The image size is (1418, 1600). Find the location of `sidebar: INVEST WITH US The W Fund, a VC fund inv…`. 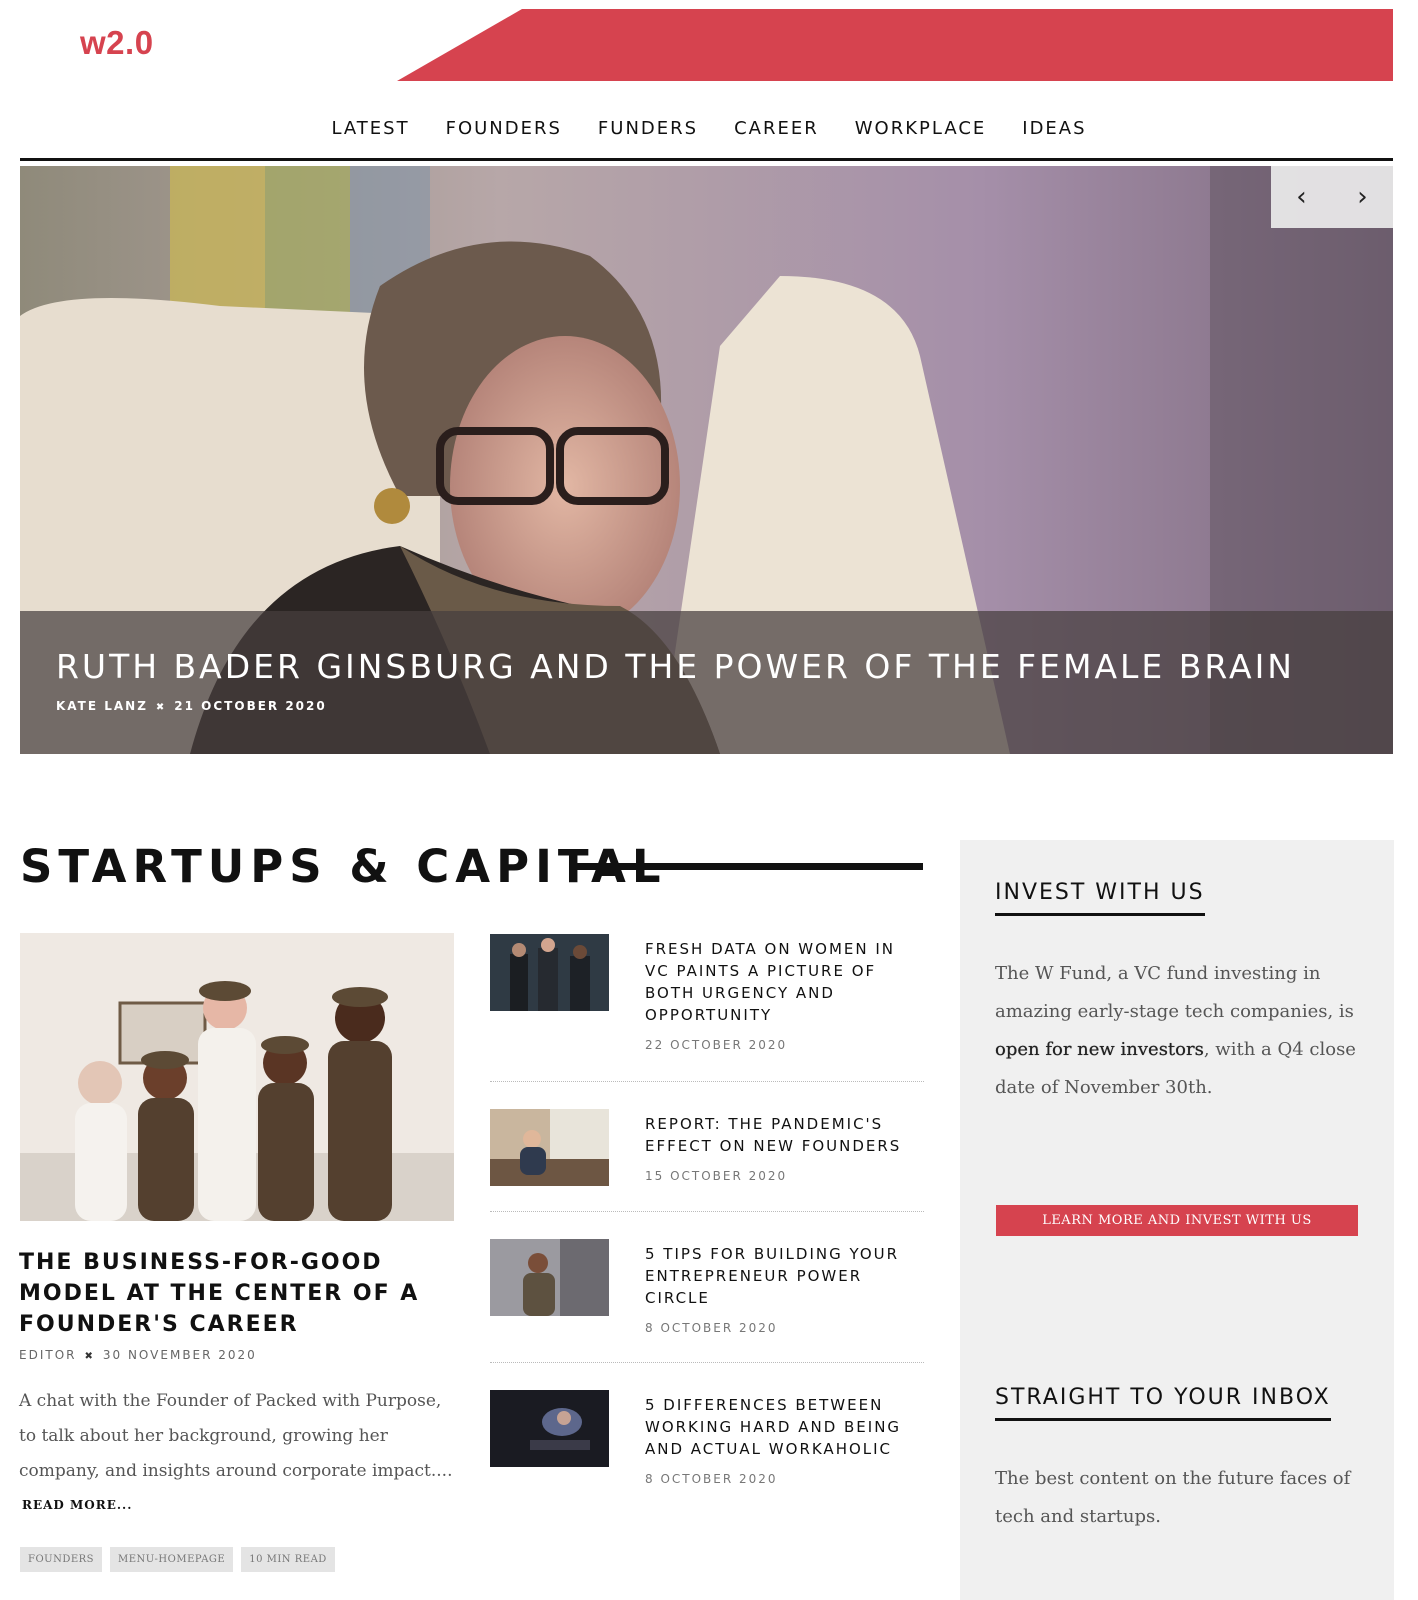

sidebar: INVEST WITH US The W Fund, a VC fund inv… is located at coordinates (1177, 1220).